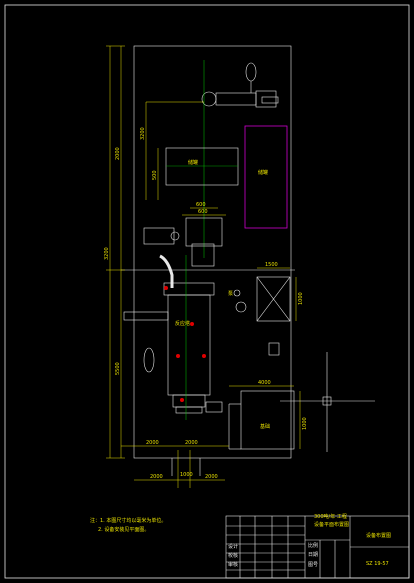 This screenshot has height=583, width=414. I want to click on reaction-column, so click(169, 348).